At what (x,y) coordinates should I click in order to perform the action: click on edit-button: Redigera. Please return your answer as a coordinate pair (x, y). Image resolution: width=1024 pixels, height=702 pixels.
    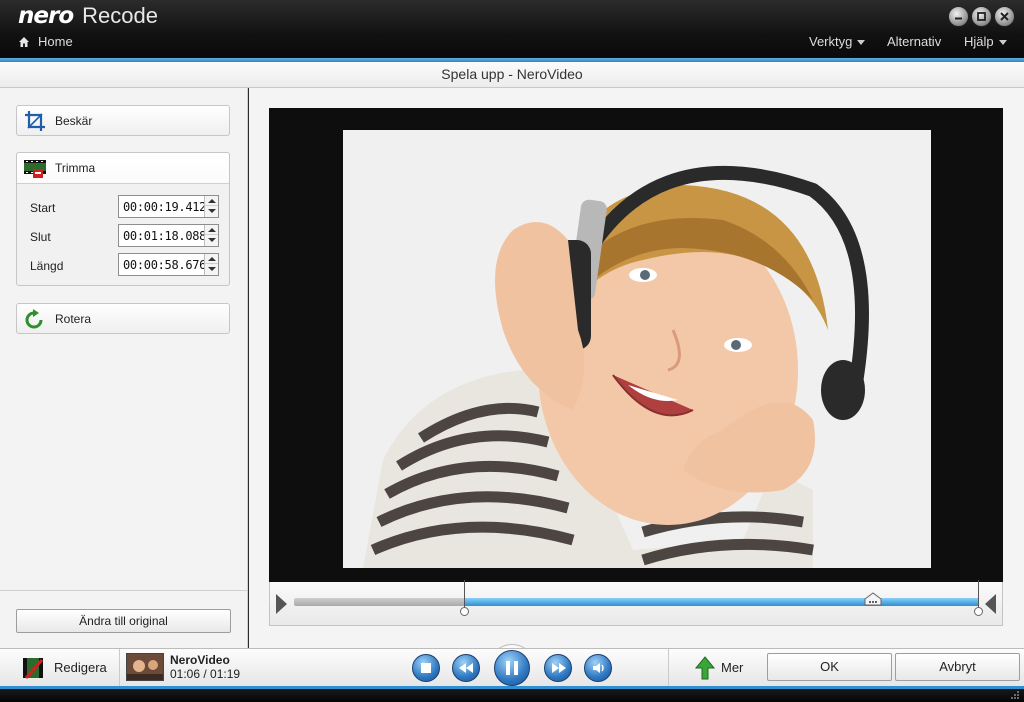
    Looking at the image, I should click on (60, 667).